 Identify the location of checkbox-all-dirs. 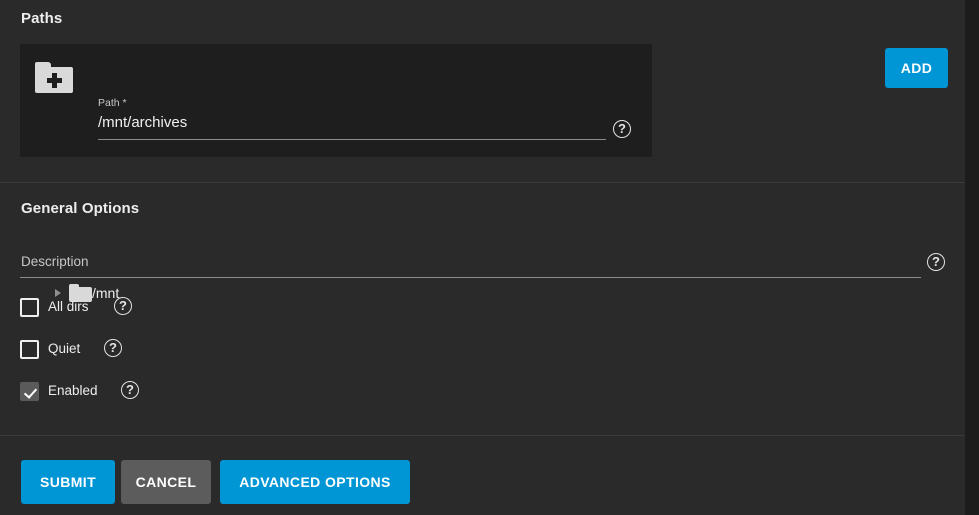
(29, 307).